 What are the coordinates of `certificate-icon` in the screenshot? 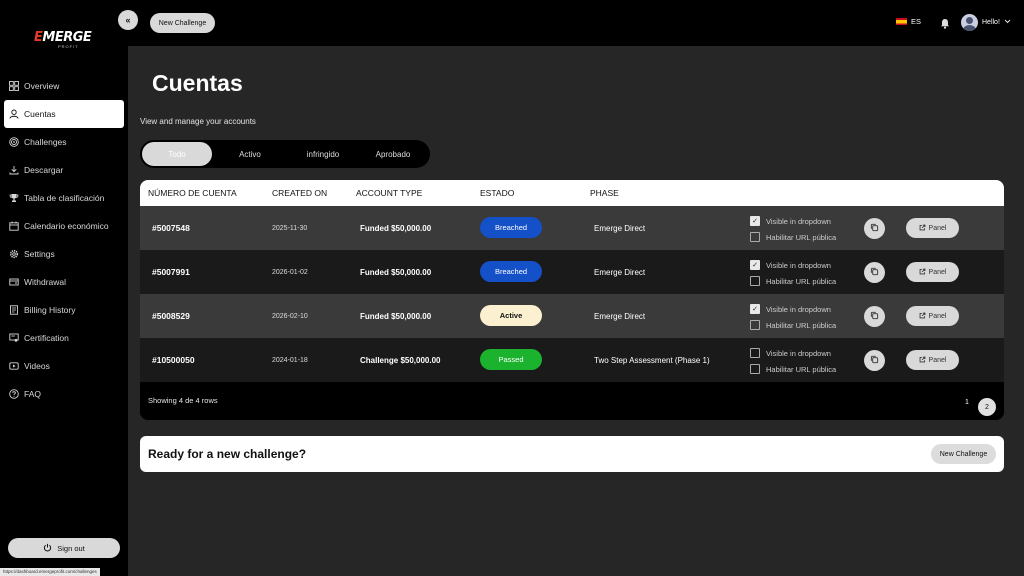 It's located at (14, 338).